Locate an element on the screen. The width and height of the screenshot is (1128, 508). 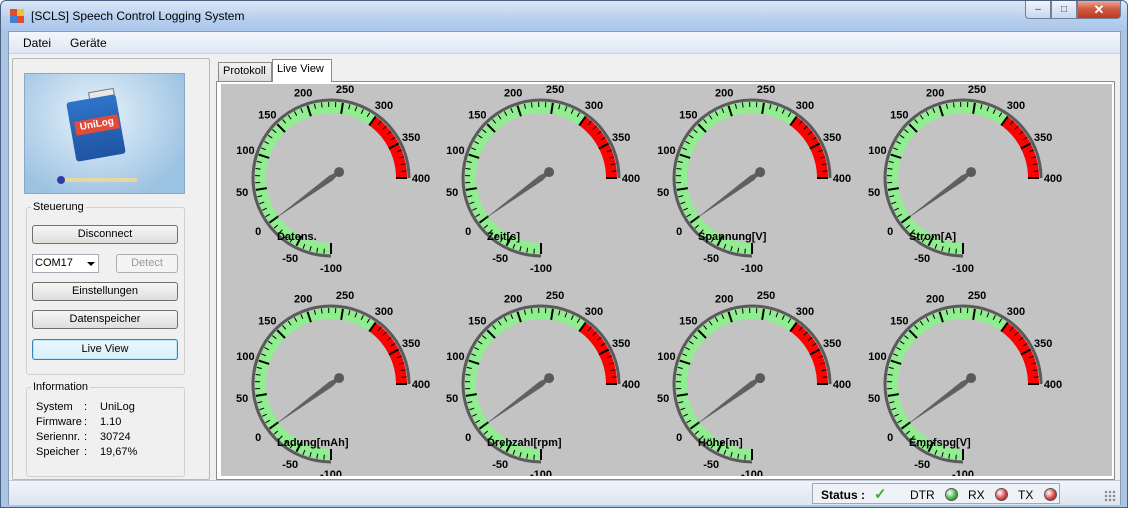
datenspeicher-button: Datenspeicher is located at coordinates (105, 319).